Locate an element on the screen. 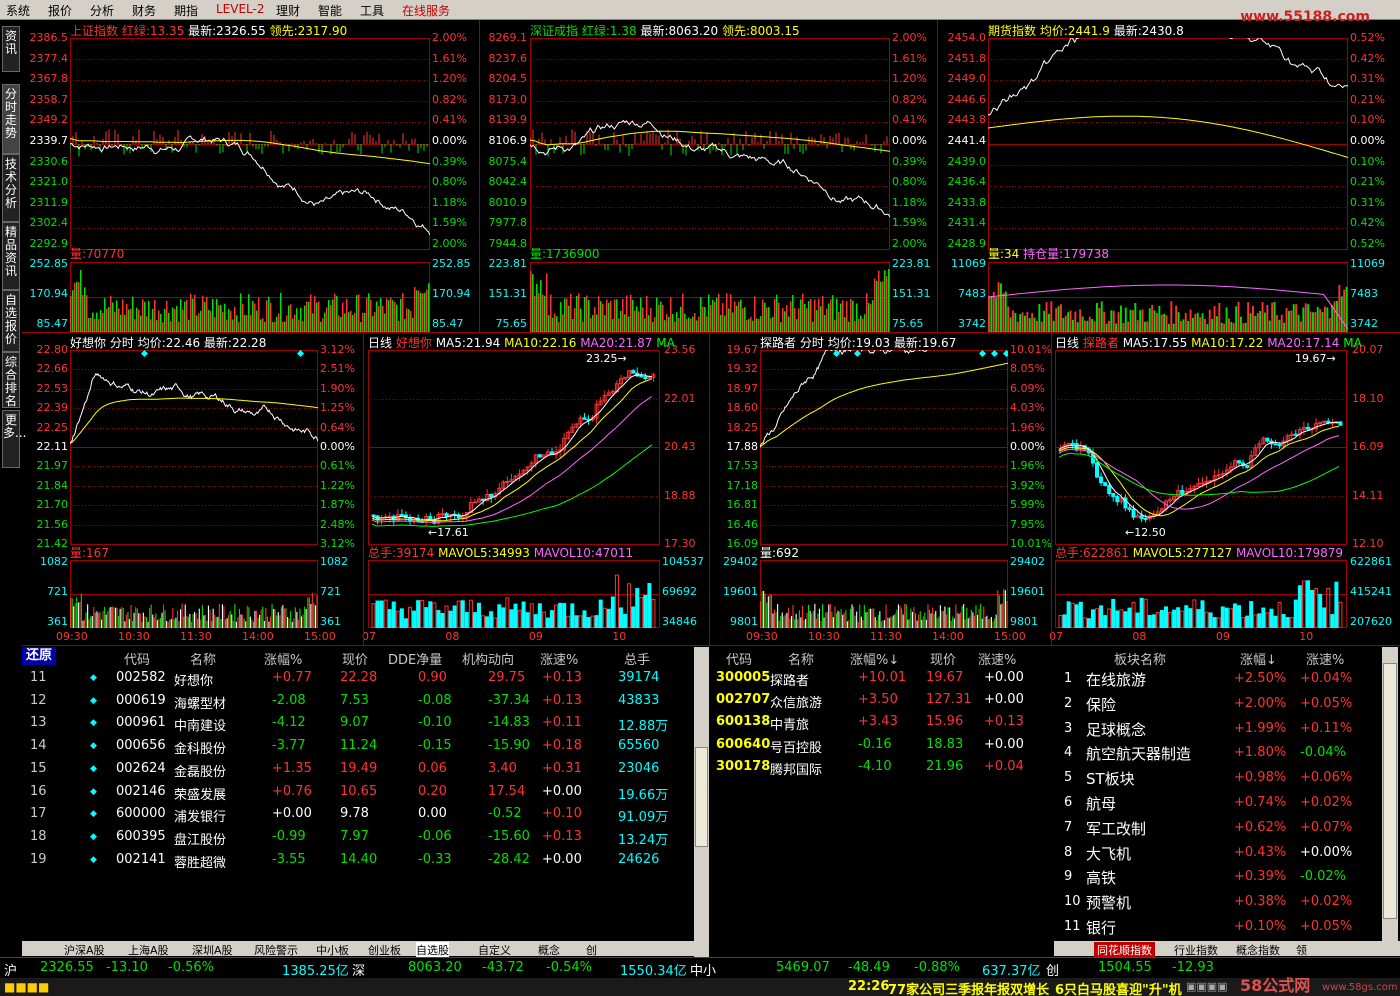  sheet-tab-more: 创 is located at coordinates (591, 950).